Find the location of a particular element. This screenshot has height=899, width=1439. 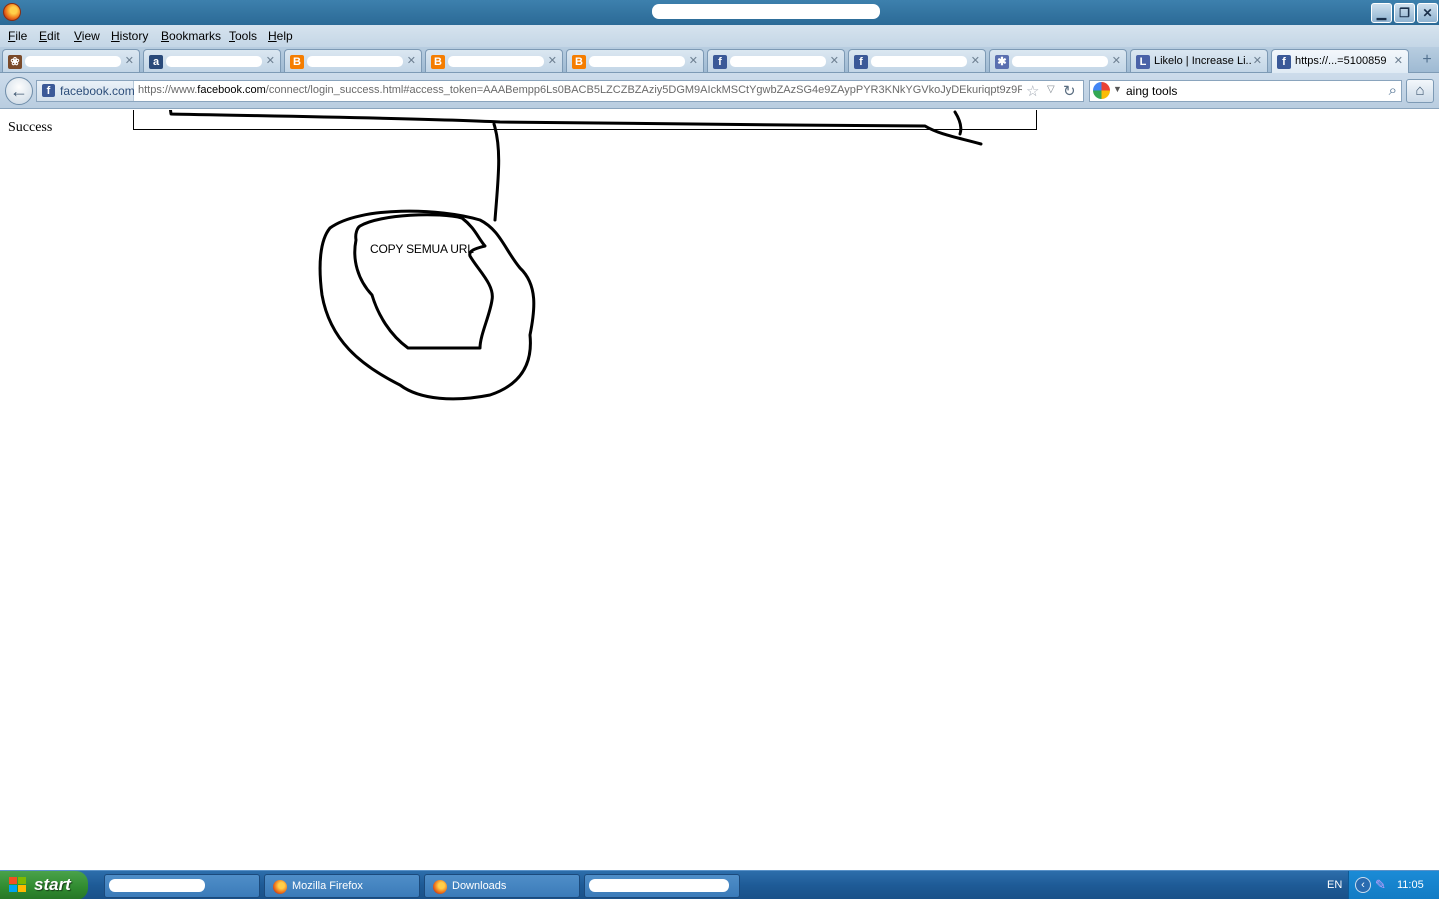

home-button: ⌂ is located at coordinates (1420, 91).